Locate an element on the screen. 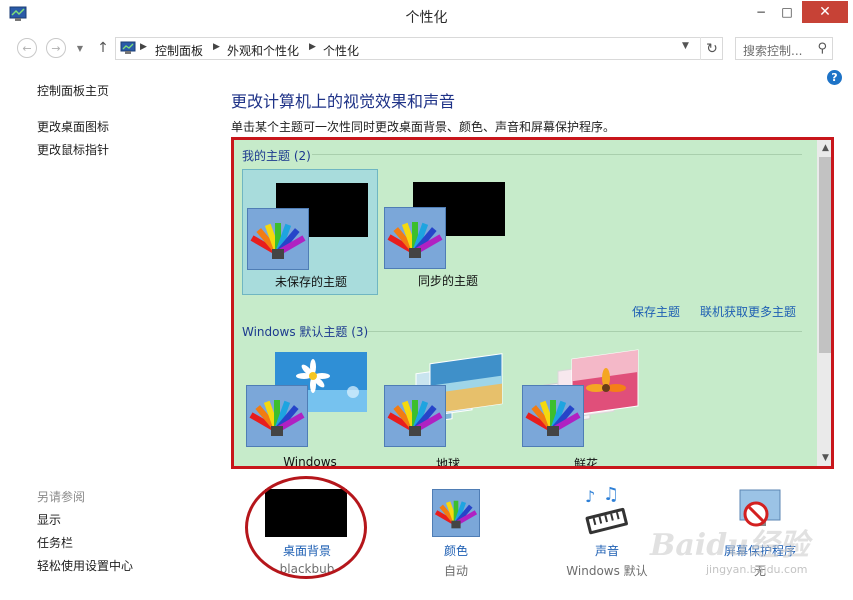  close-button: ✕ is located at coordinates (825, 12).